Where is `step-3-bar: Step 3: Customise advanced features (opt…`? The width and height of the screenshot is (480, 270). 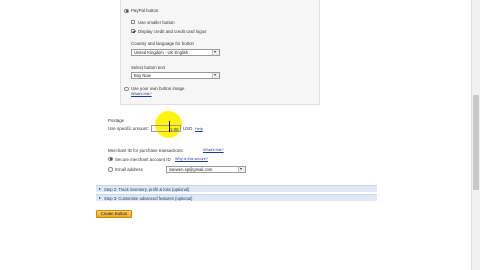
step-3-bar: Step 3: Customise advanced features (opt… is located at coordinates (236, 197).